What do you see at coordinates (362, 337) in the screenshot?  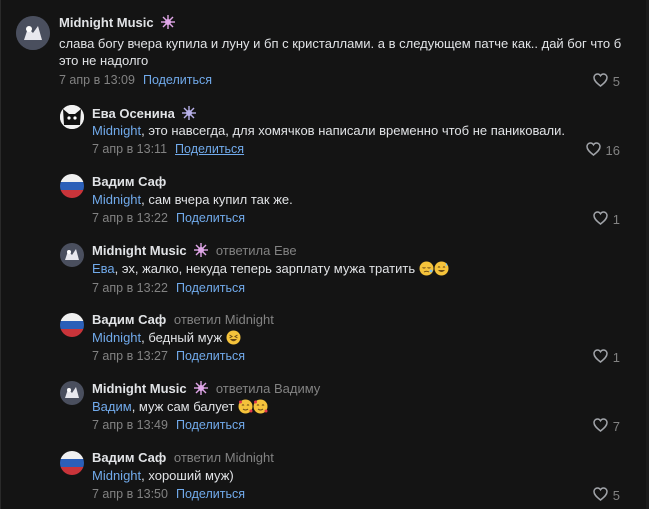 I see `comment-text: Midnight, бедный муж` at bounding box center [362, 337].